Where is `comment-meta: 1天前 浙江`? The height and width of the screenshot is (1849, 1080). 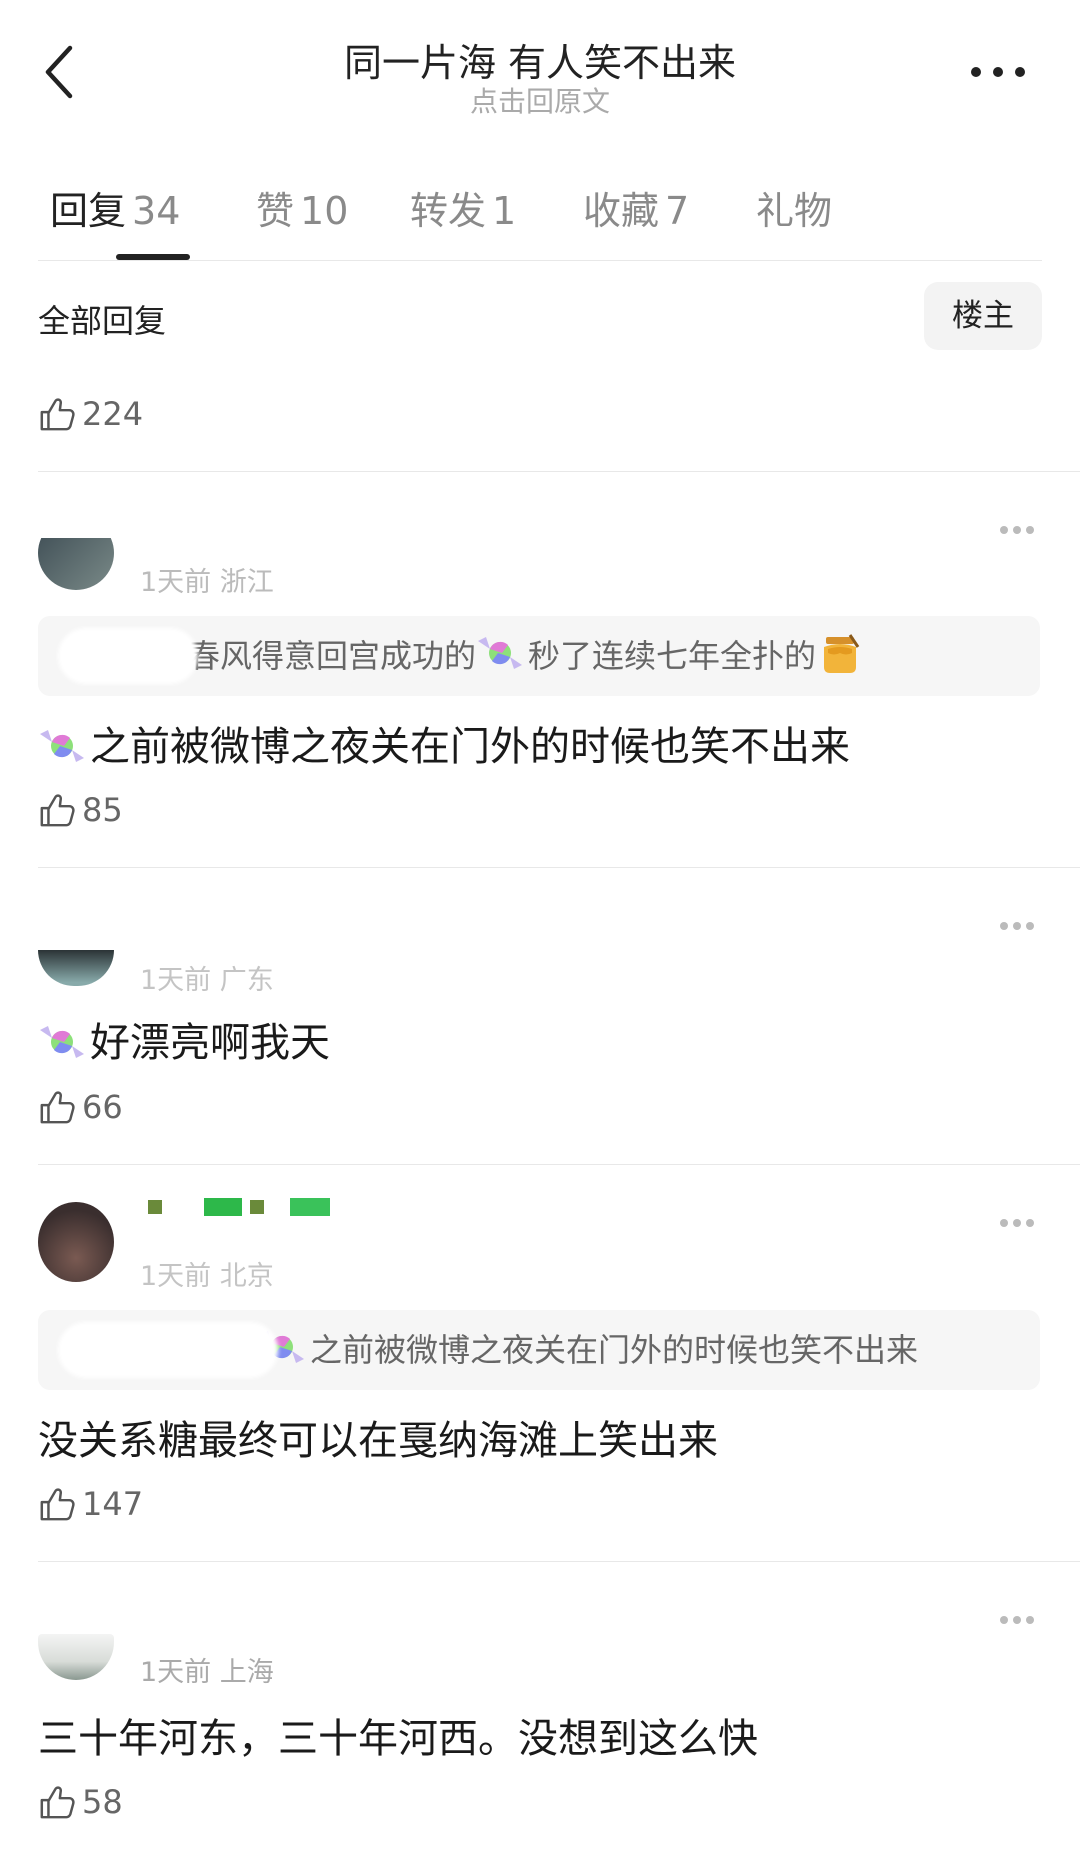
comment-meta: 1天前 浙江 is located at coordinates (207, 582).